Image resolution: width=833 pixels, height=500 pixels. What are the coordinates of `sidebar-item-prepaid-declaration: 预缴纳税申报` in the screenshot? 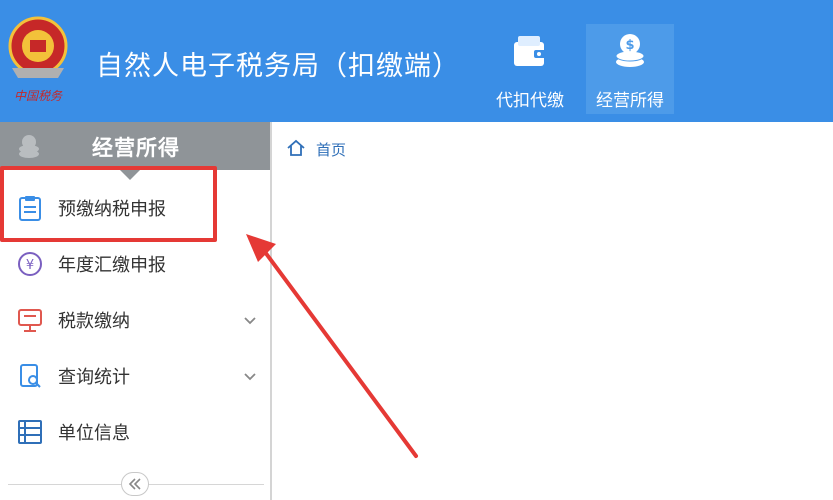 It's located at (135, 208).